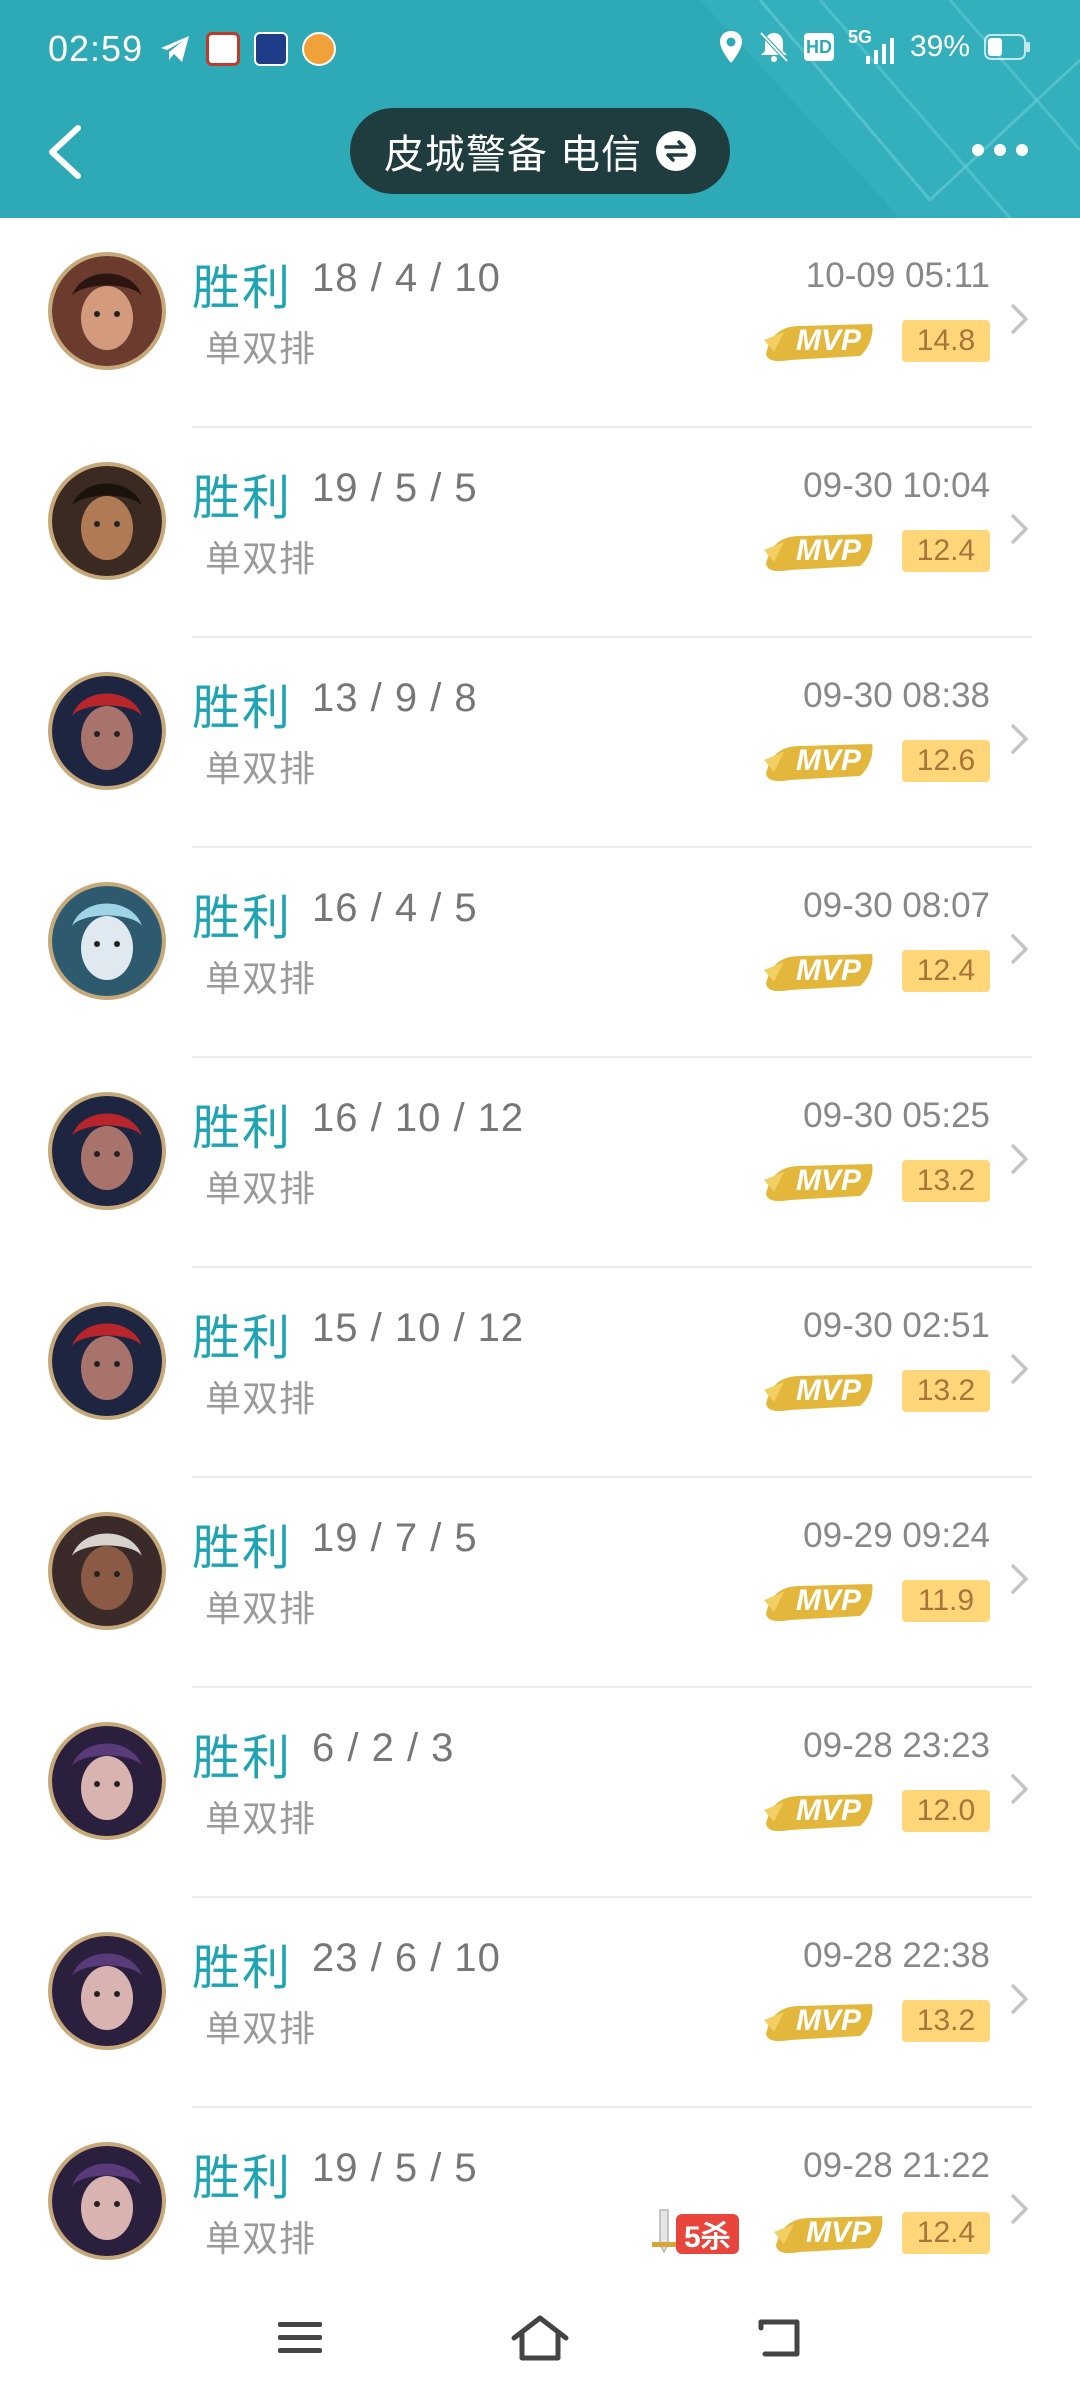 The height and width of the screenshot is (2400, 1080). What do you see at coordinates (896, 695) in the screenshot?
I see `match-time: 09-30 08:38` at bounding box center [896, 695].